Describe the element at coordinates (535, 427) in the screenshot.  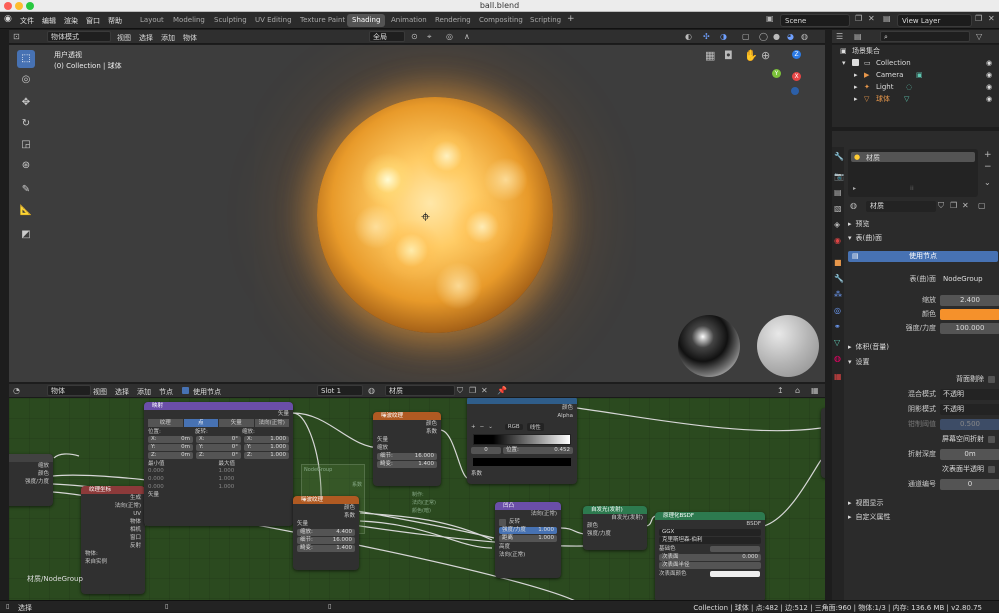
I see `ramp-interpolation: 线性` at that location.